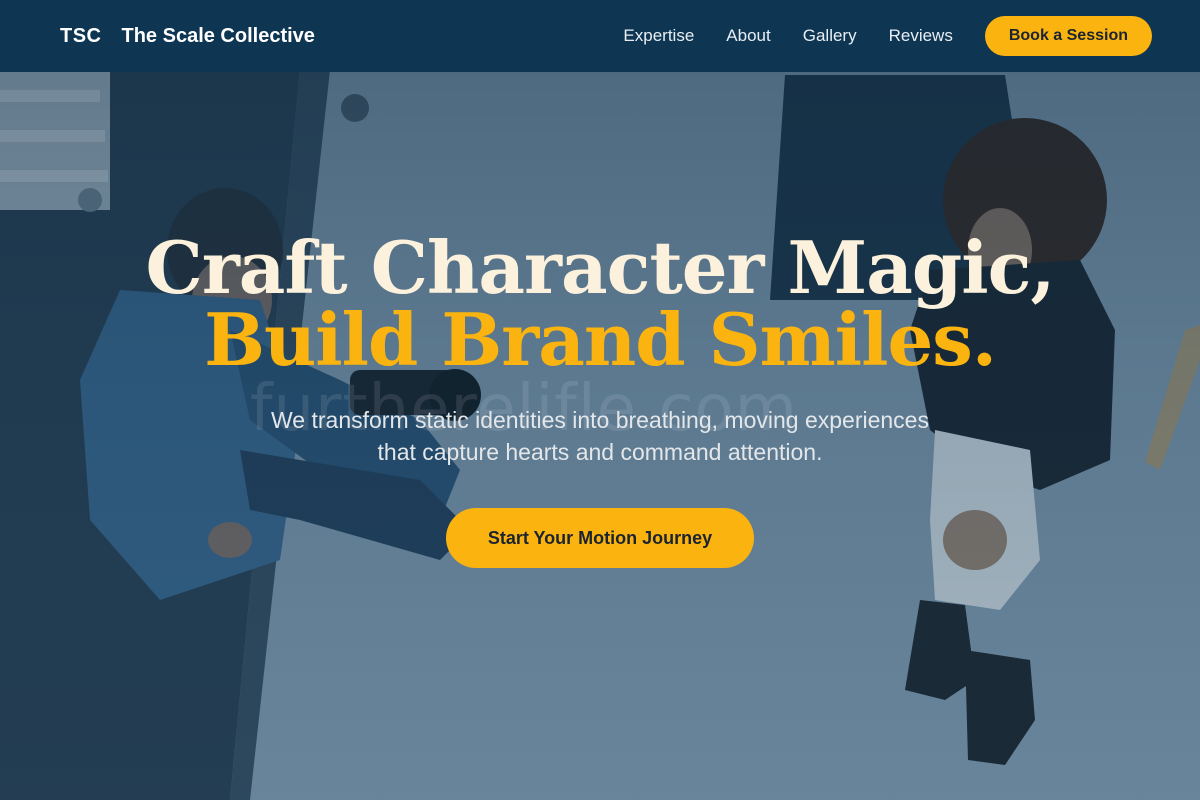  What do you see at coordinates (748, 36) in the screenshot?
I see `nav-link-about: About` at bounding box center [748, 36].